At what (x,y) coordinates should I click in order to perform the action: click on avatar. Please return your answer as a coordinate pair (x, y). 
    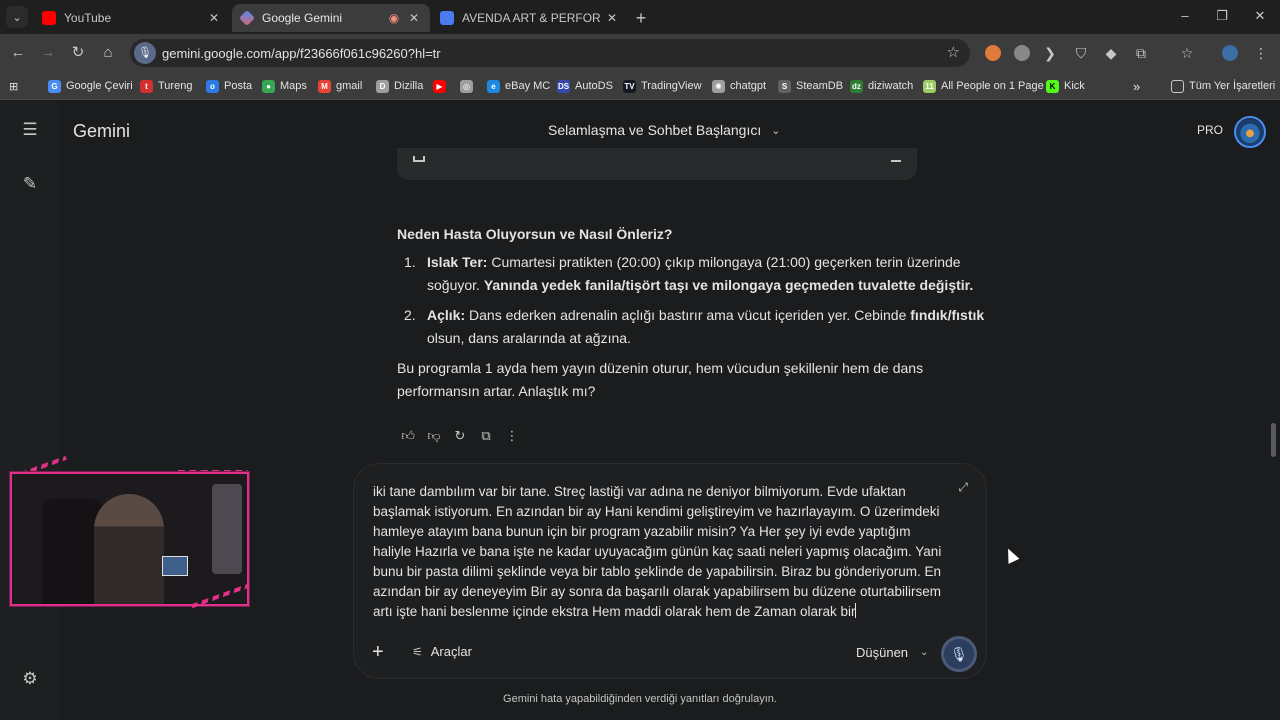
    Looking at the image, I should click on (1250, 132).